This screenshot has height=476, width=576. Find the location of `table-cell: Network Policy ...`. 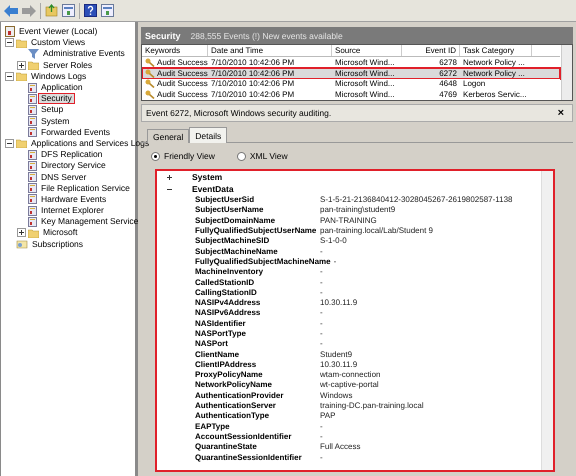

table-cell: Network Policy ... is located at coordinates (494, 73).